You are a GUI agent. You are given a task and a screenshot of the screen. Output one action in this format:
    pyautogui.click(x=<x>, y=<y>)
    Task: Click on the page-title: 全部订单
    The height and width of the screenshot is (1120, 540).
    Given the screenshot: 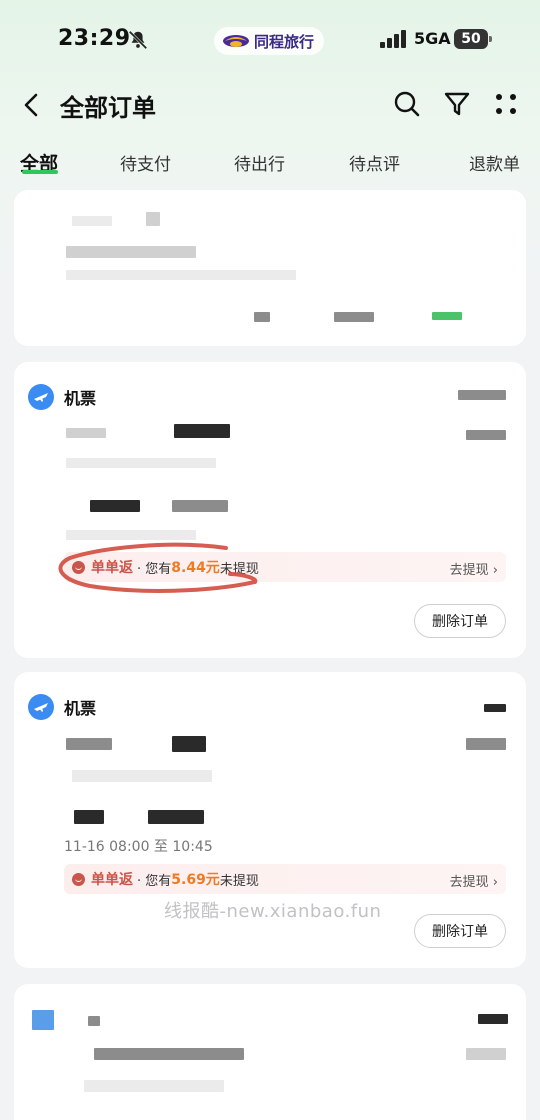 What is the action you would take?
    pyautogui.click(x=108, y=108)
    